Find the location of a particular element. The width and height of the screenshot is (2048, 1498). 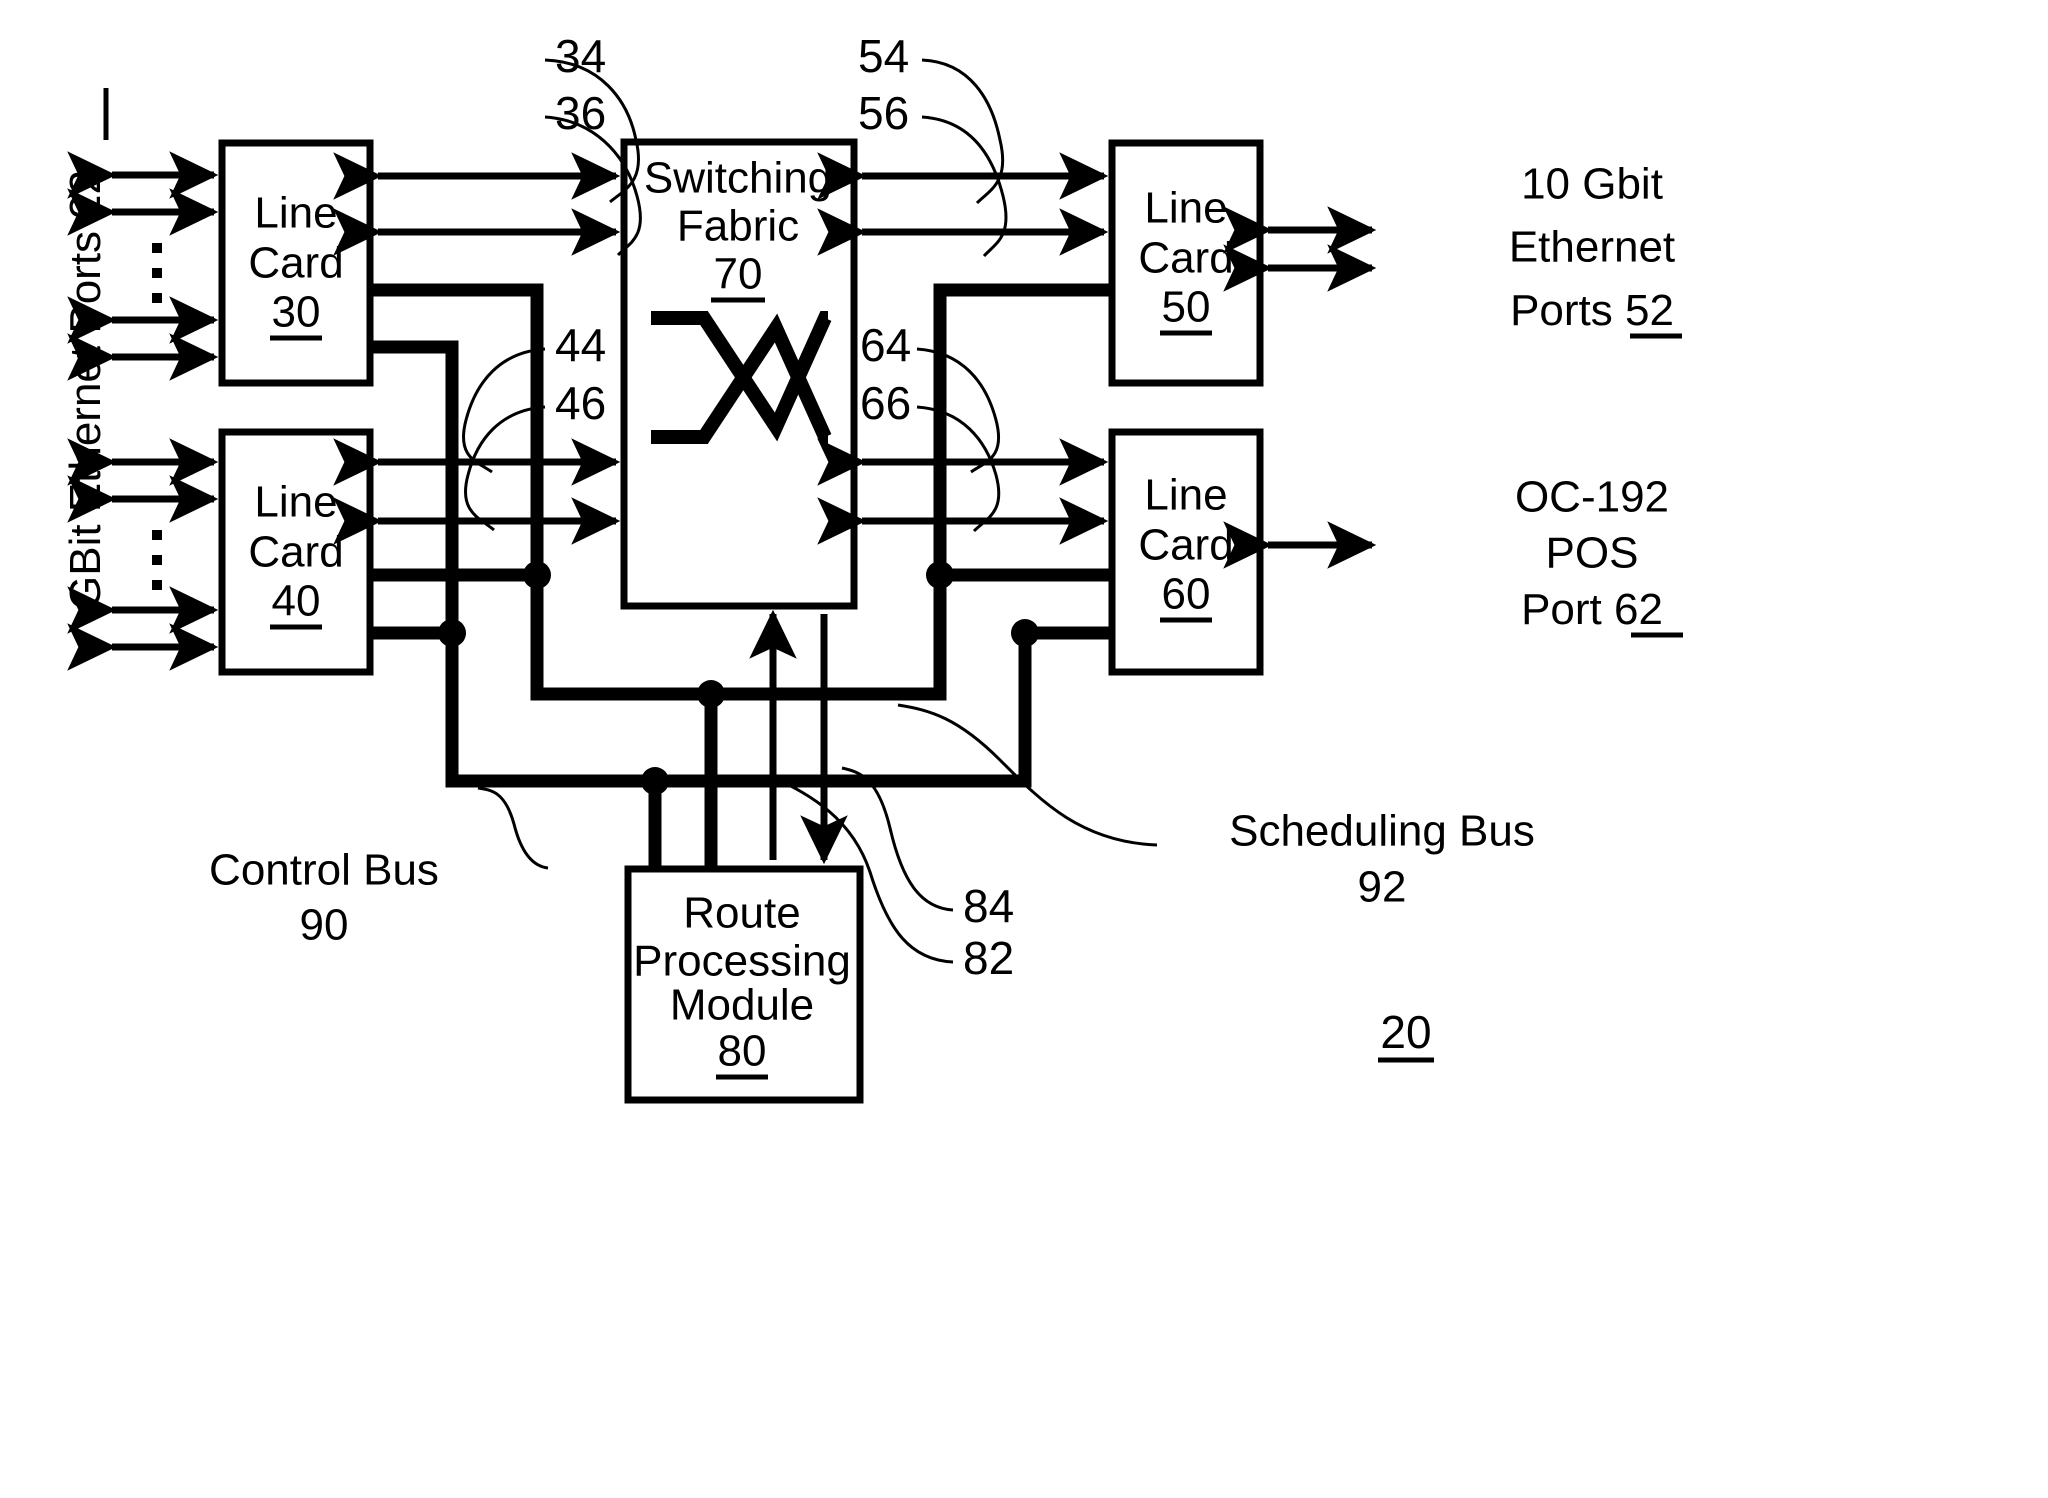

ref-numeral-82: 82 is located at coordinates (988, 958).